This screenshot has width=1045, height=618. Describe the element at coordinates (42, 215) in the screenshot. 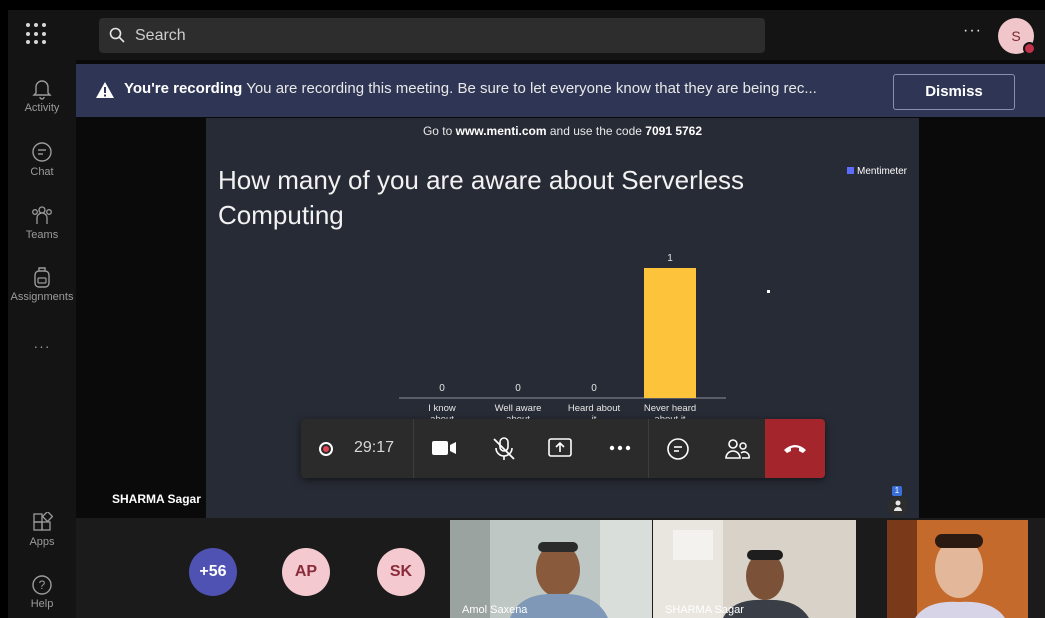

I see `teams-icon` at that location.